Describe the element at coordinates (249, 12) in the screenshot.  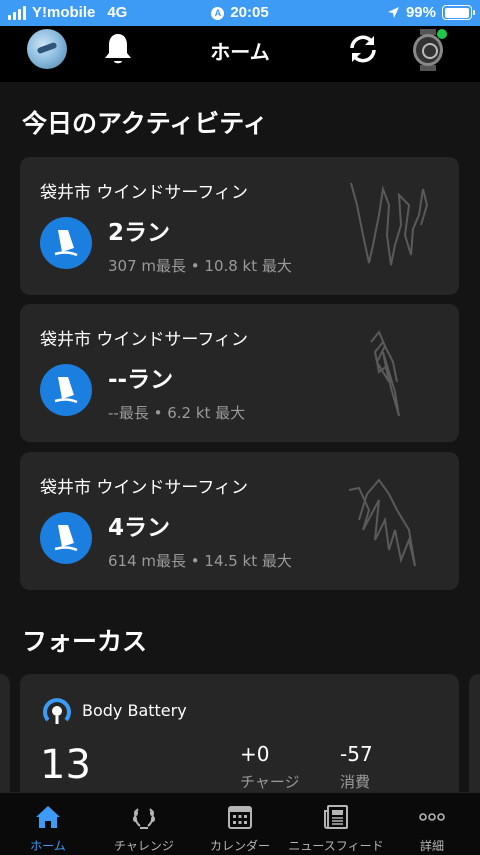
I see `status-time: 20:05` at that location.